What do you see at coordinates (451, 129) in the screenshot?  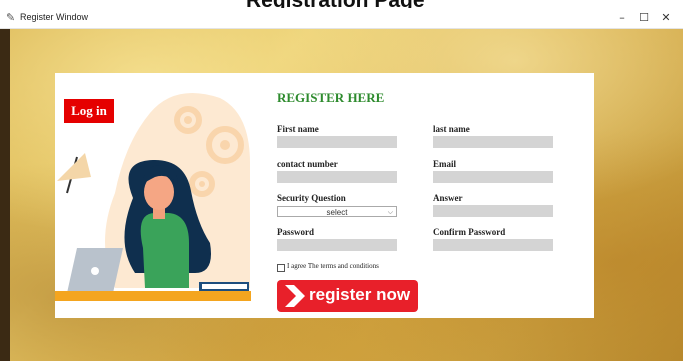 I see `last-name-label: last name` at bounding box center [451, 129].